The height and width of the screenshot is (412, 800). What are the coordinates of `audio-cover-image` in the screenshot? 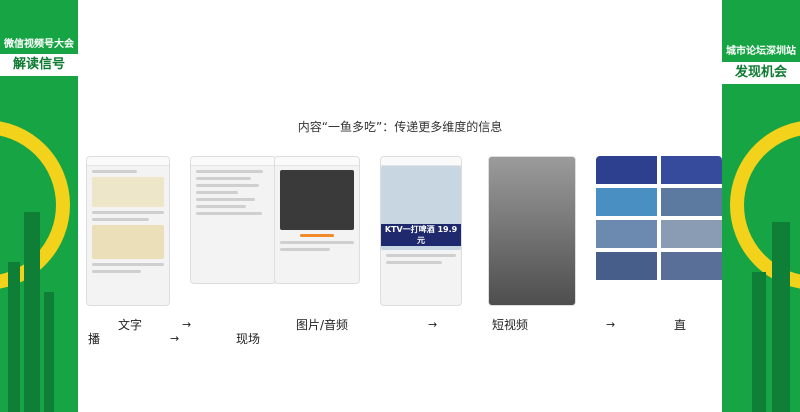 It's located at (317, 200).